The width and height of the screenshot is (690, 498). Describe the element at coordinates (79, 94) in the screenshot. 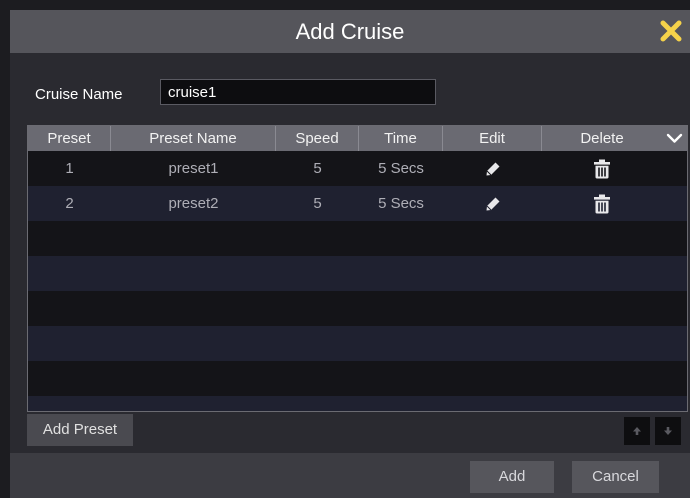

I see `cruise-name-label: Cruise Name` at that location.